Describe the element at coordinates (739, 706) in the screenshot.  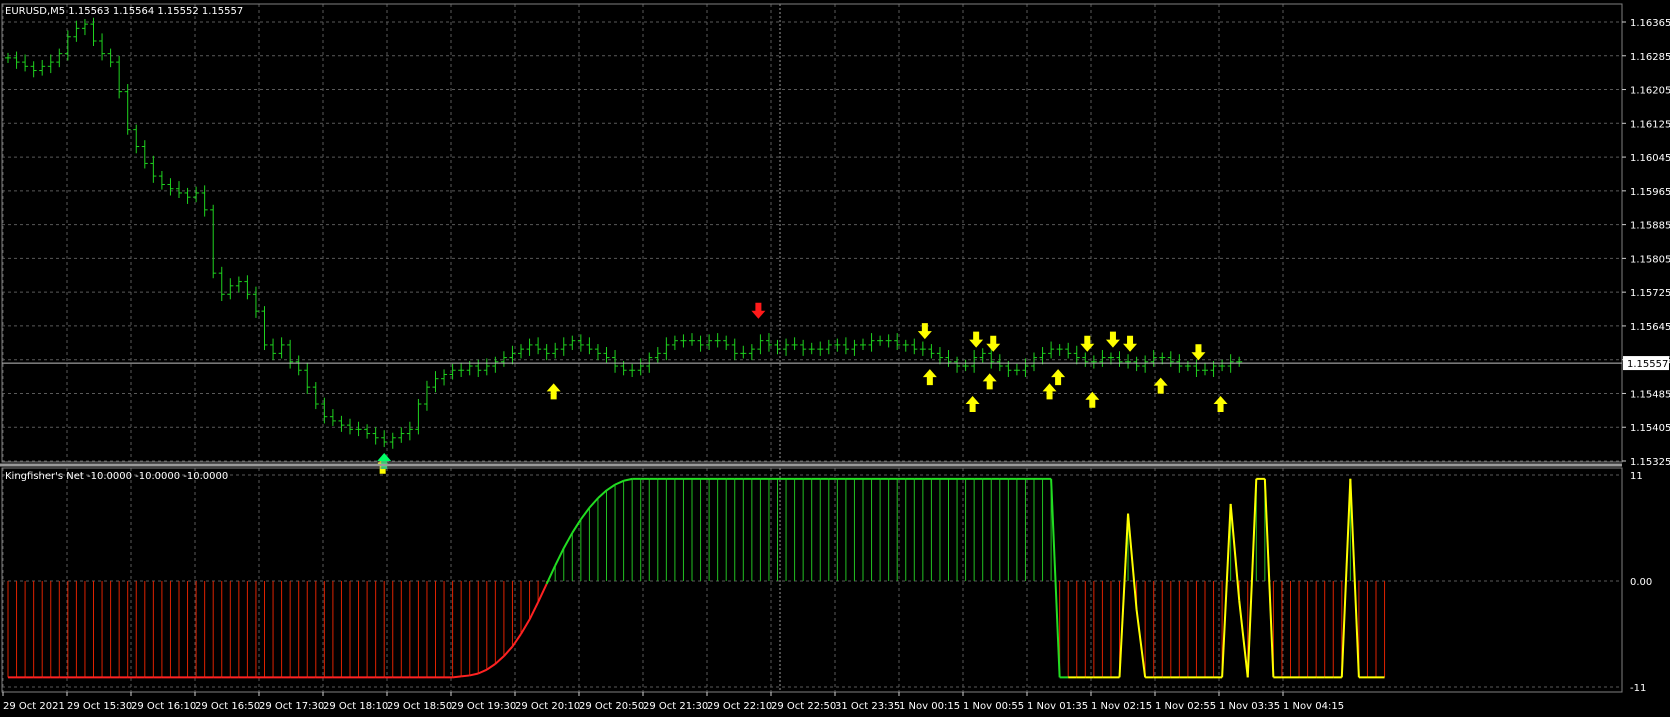
I see `time-axis-label: 29 Oct 22:10` at that location.